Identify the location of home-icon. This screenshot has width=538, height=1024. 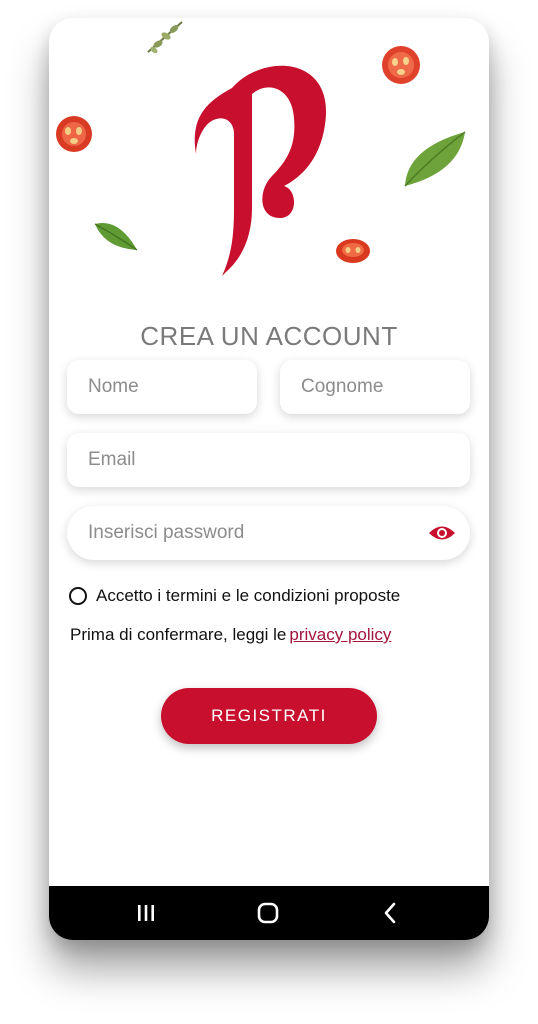
(268, 913).